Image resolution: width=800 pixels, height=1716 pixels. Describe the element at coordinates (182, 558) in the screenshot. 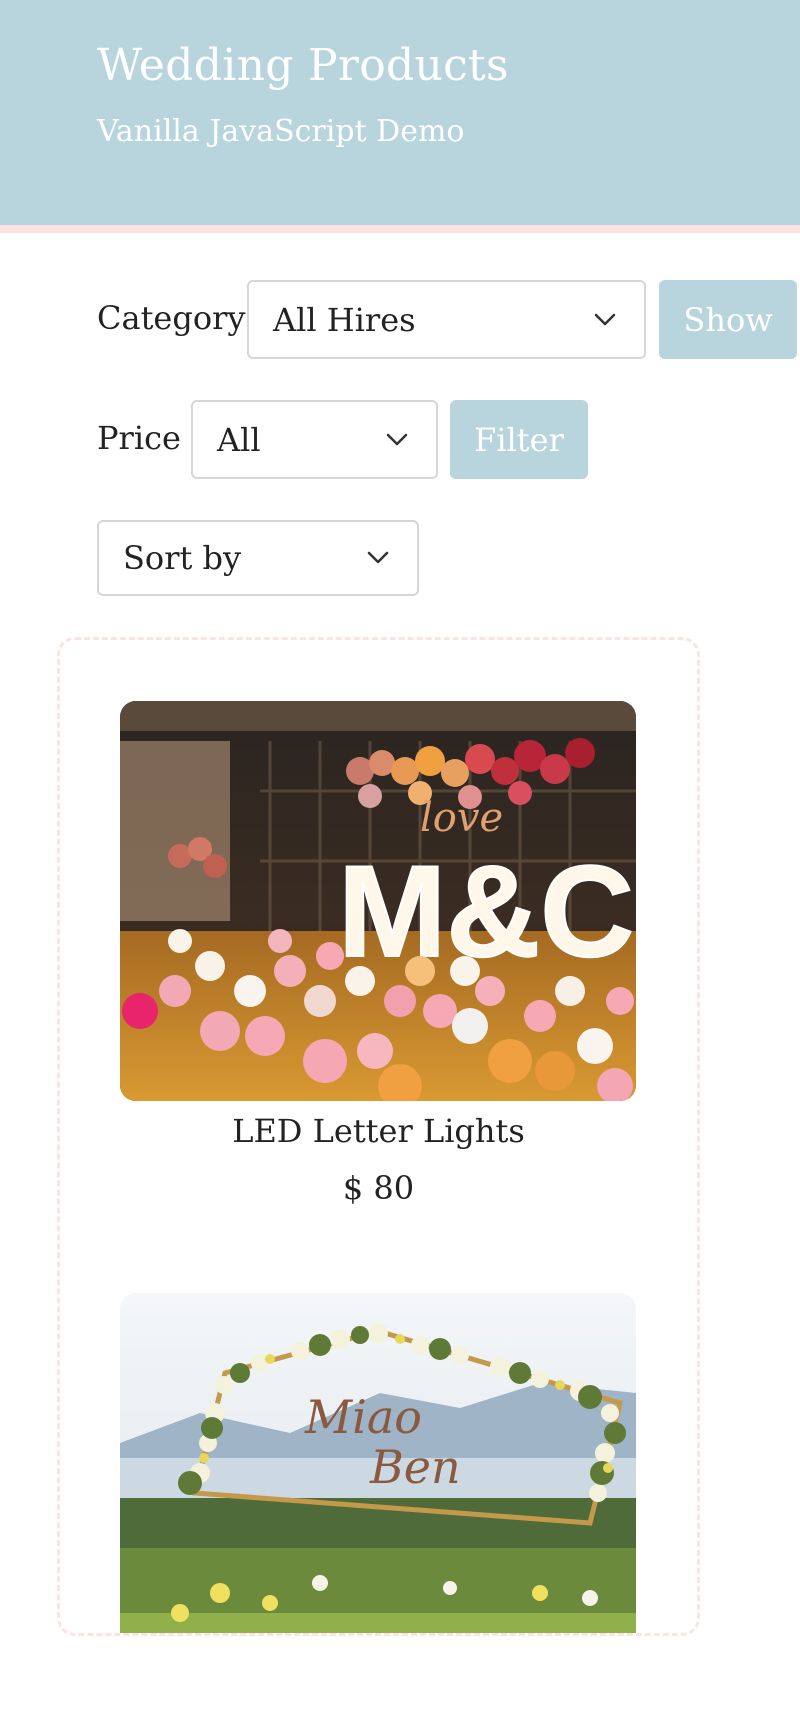

I see `sort-select-value: Sort by` at that location.